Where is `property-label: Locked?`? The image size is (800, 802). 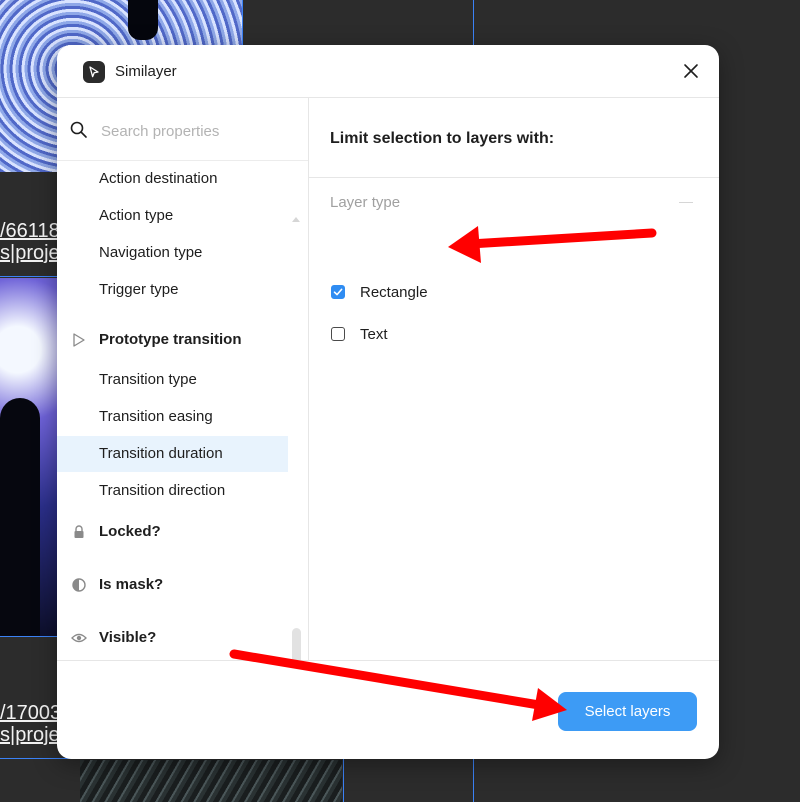 property-label: Locked? is located at coordinates (130, 531).